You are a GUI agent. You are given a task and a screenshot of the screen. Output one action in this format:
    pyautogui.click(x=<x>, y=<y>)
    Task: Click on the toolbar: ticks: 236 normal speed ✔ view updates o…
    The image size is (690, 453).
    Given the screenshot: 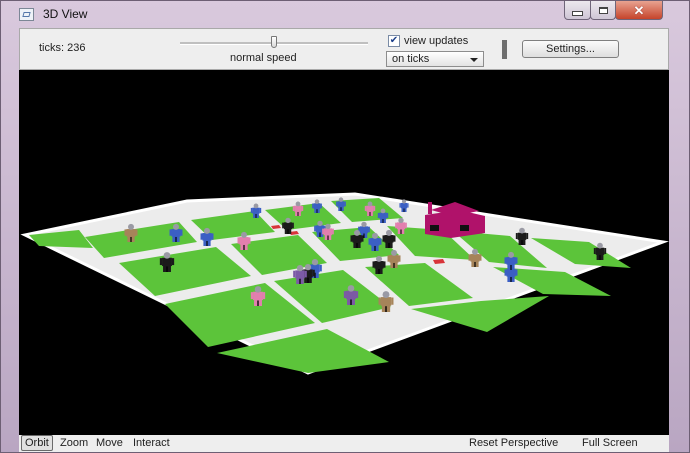 What is the action you would take?
    pyautogui.click(x=344, y=49)
    